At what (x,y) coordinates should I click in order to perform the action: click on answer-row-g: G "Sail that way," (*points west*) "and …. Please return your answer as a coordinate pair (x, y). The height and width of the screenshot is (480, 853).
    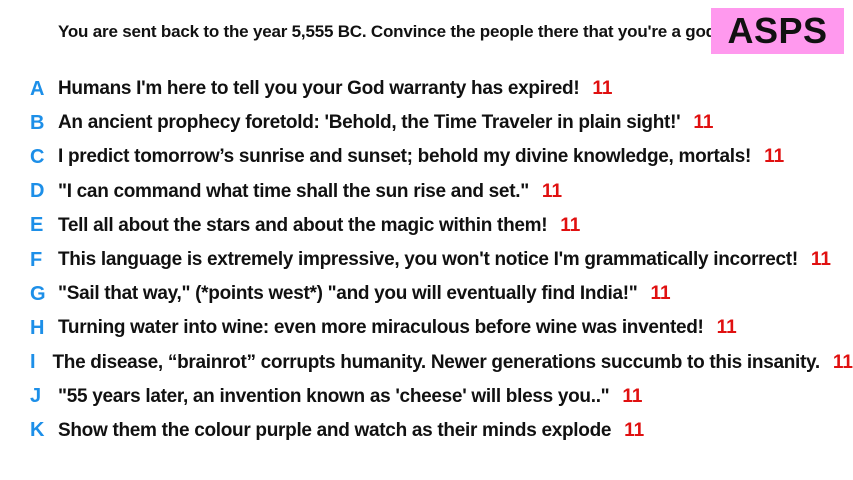
    Looking at the image, I should click on (426, 294).